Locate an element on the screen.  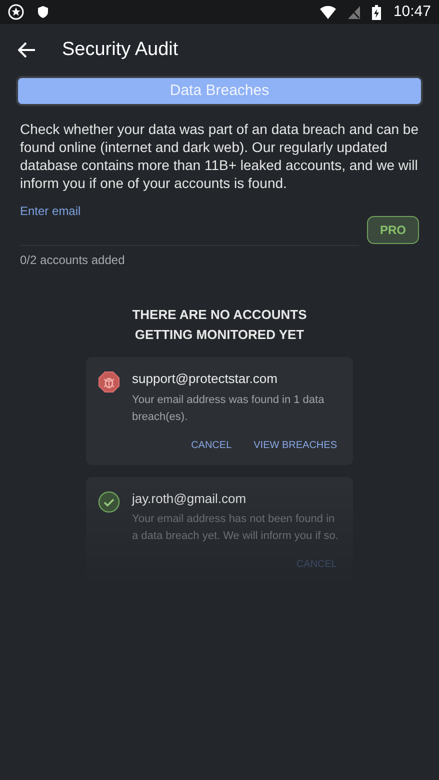
status-time: 10:47 is located at coordinates (412, 12).